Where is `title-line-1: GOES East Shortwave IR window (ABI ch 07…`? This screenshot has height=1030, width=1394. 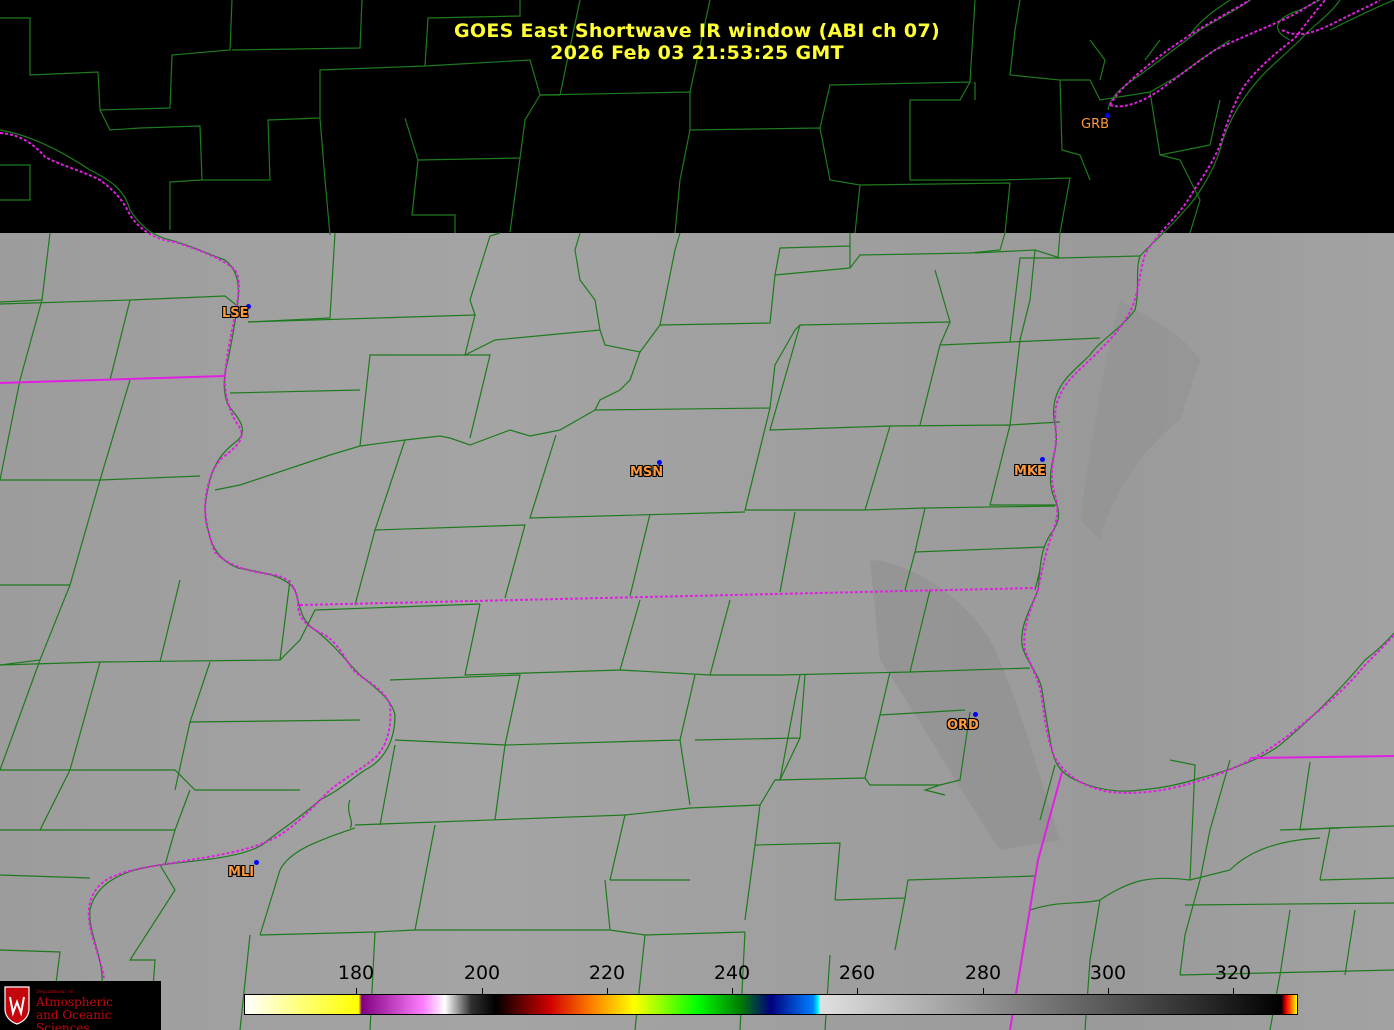 title-line-1: GOES East Shortwave IR window (ABI ch 07… is located at coordinates (697, 31).